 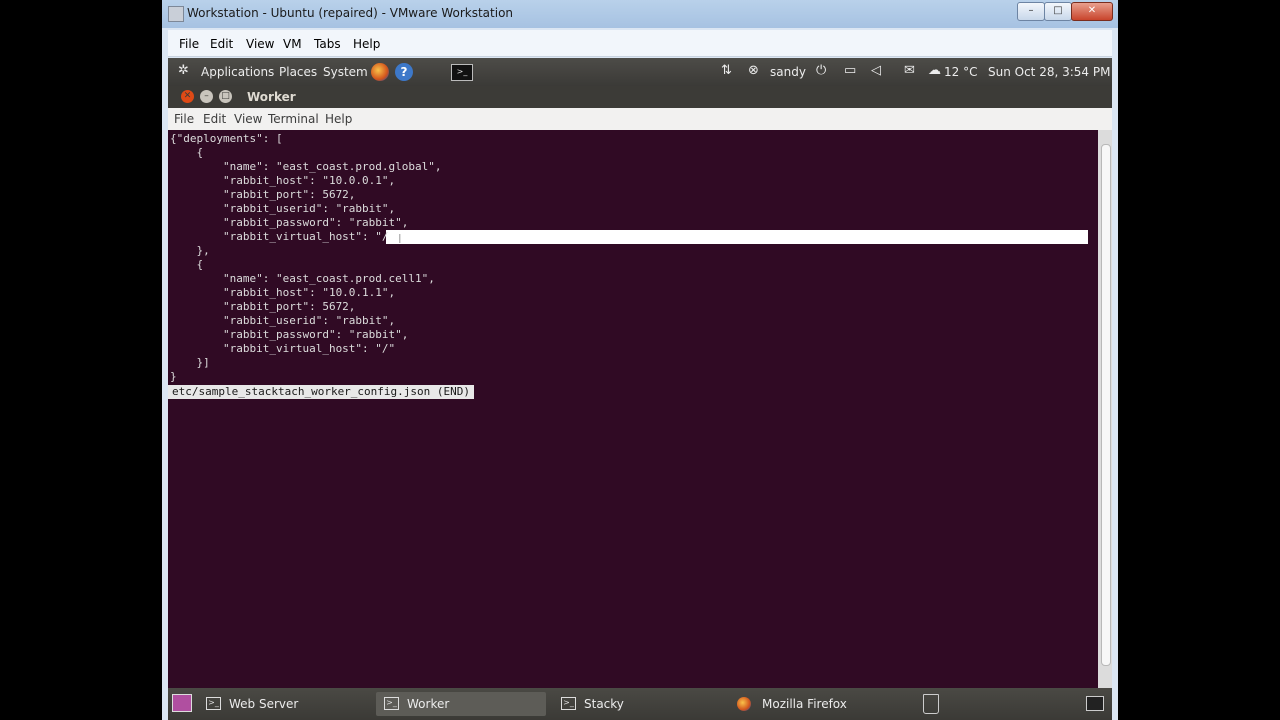 What do you see at coordinates (850, 70) in the screenshot?
I see `display-icon: ▭` at bounding box center [850, 70].